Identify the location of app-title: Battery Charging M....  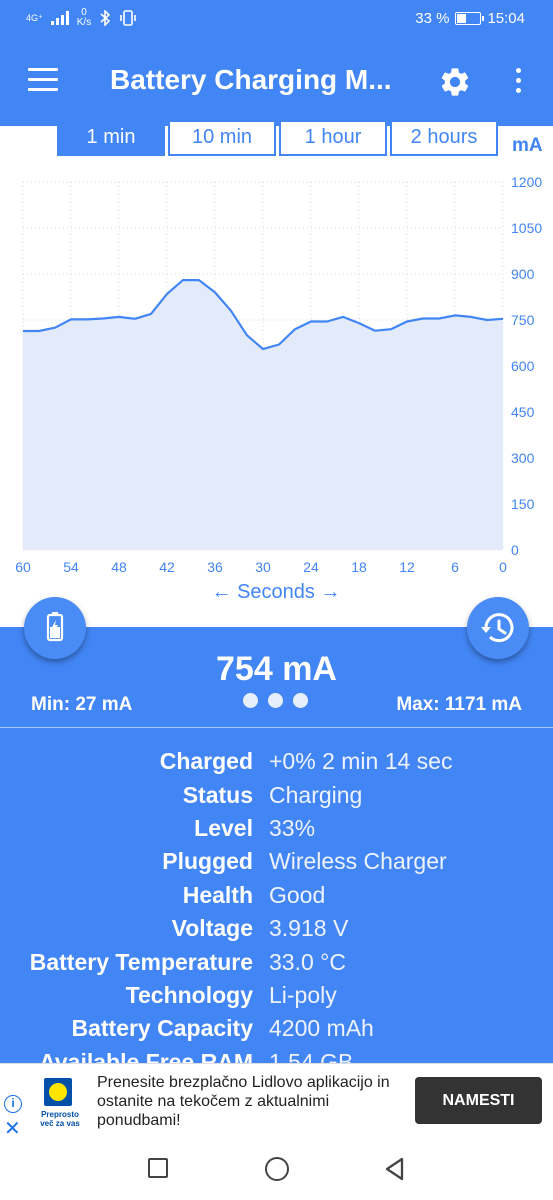
(251, 79).